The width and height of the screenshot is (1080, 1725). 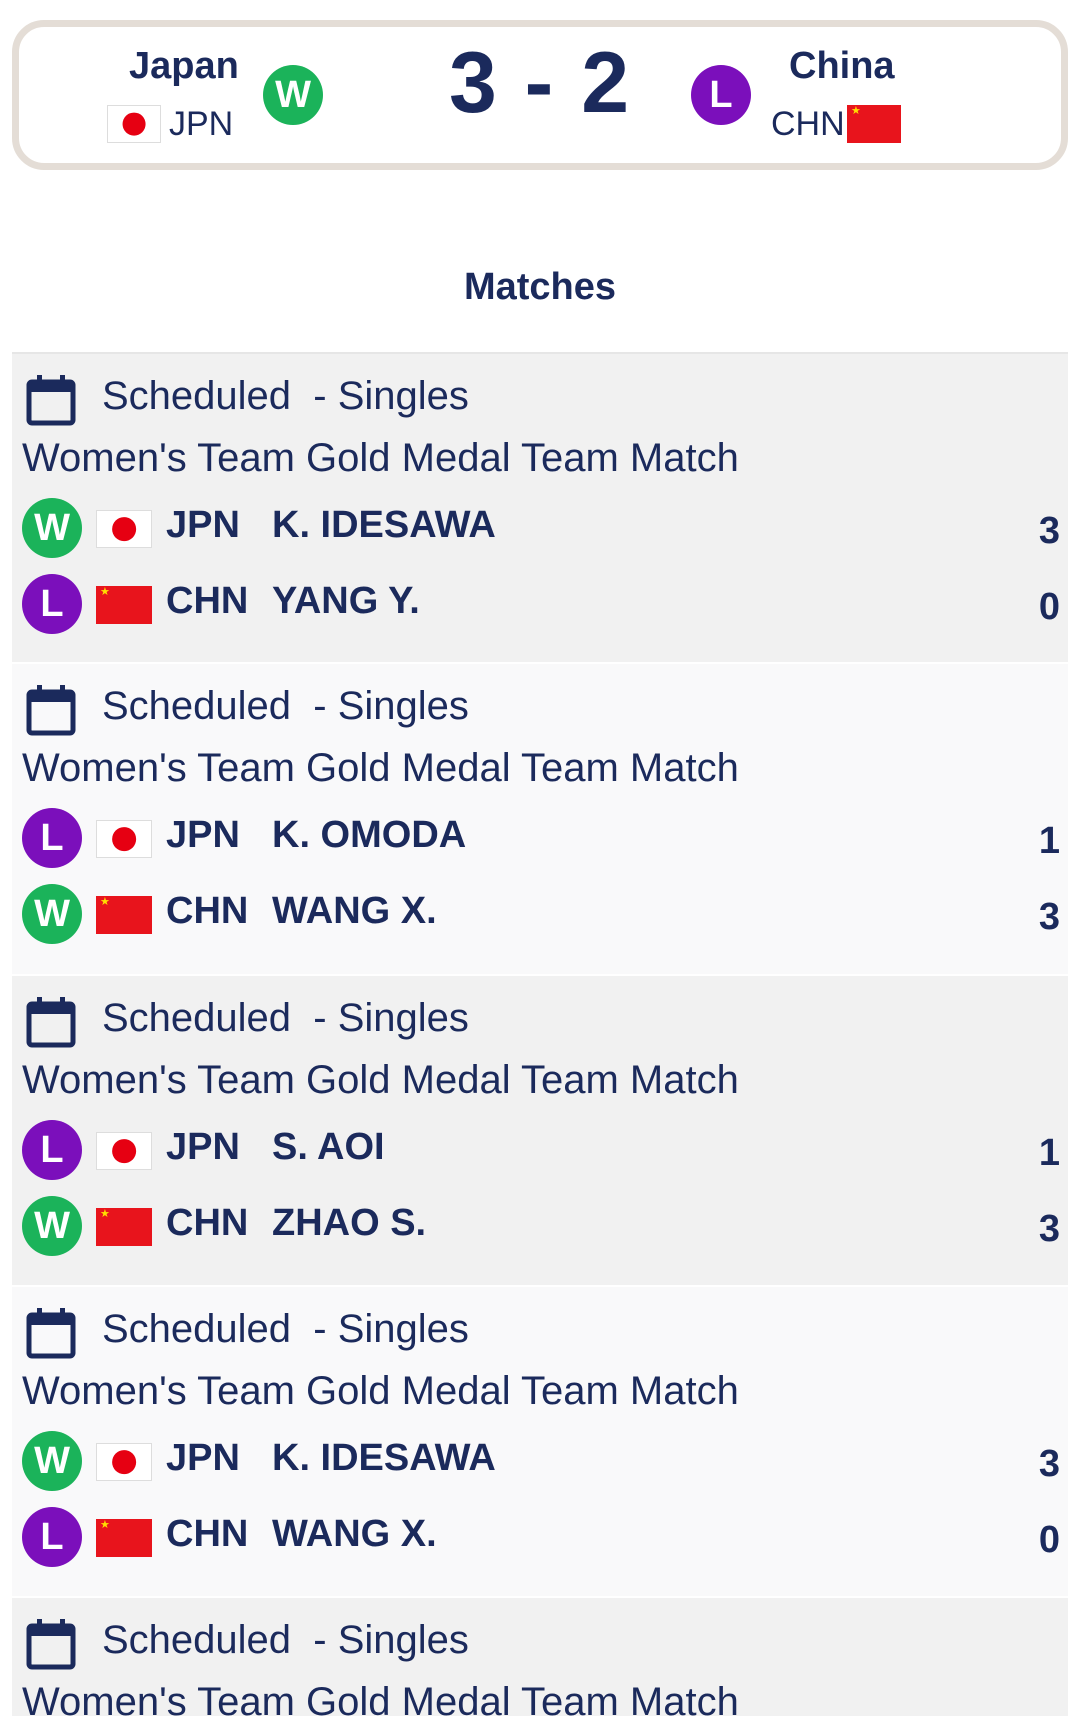 What do you see at coordinates (184, 66) in the screenshot?
I see `home-team-name: Japan` at bounding box center [184, 66].